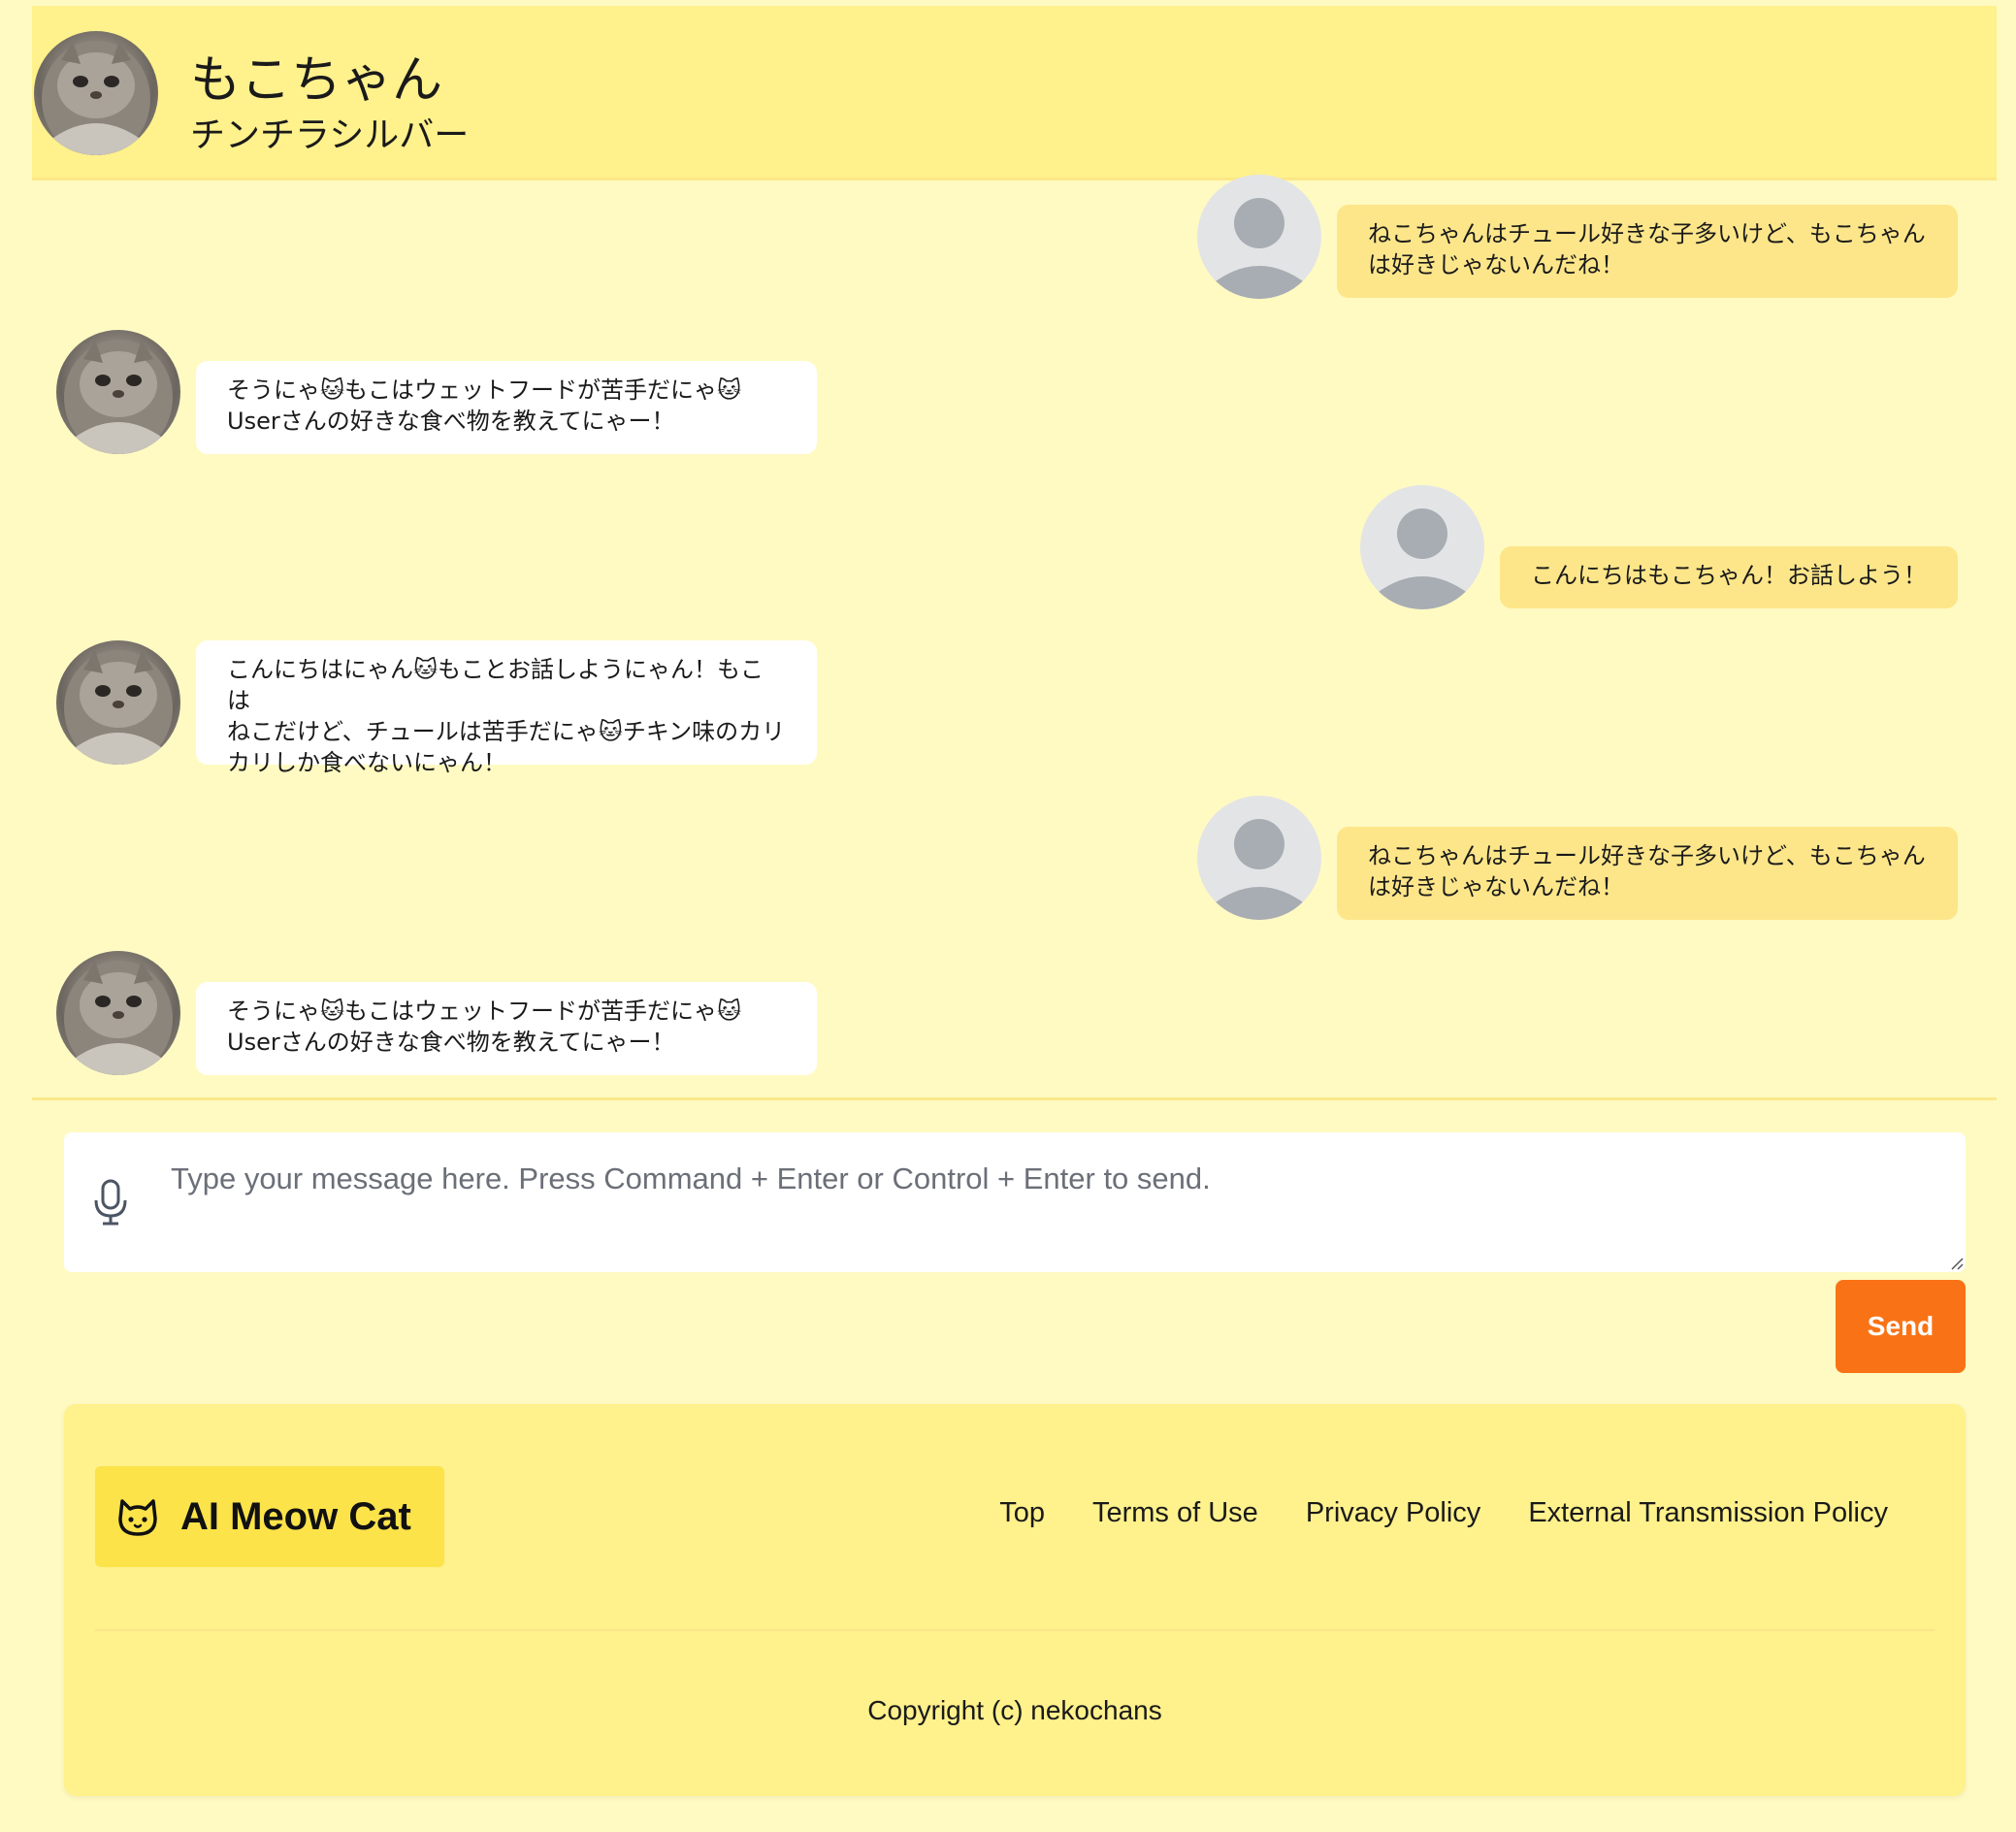 This screenshot has width=2016, height=1832. Describe the element at coordinates (1014, 1098) in the screenshot. I see `chat-divider` at that location.